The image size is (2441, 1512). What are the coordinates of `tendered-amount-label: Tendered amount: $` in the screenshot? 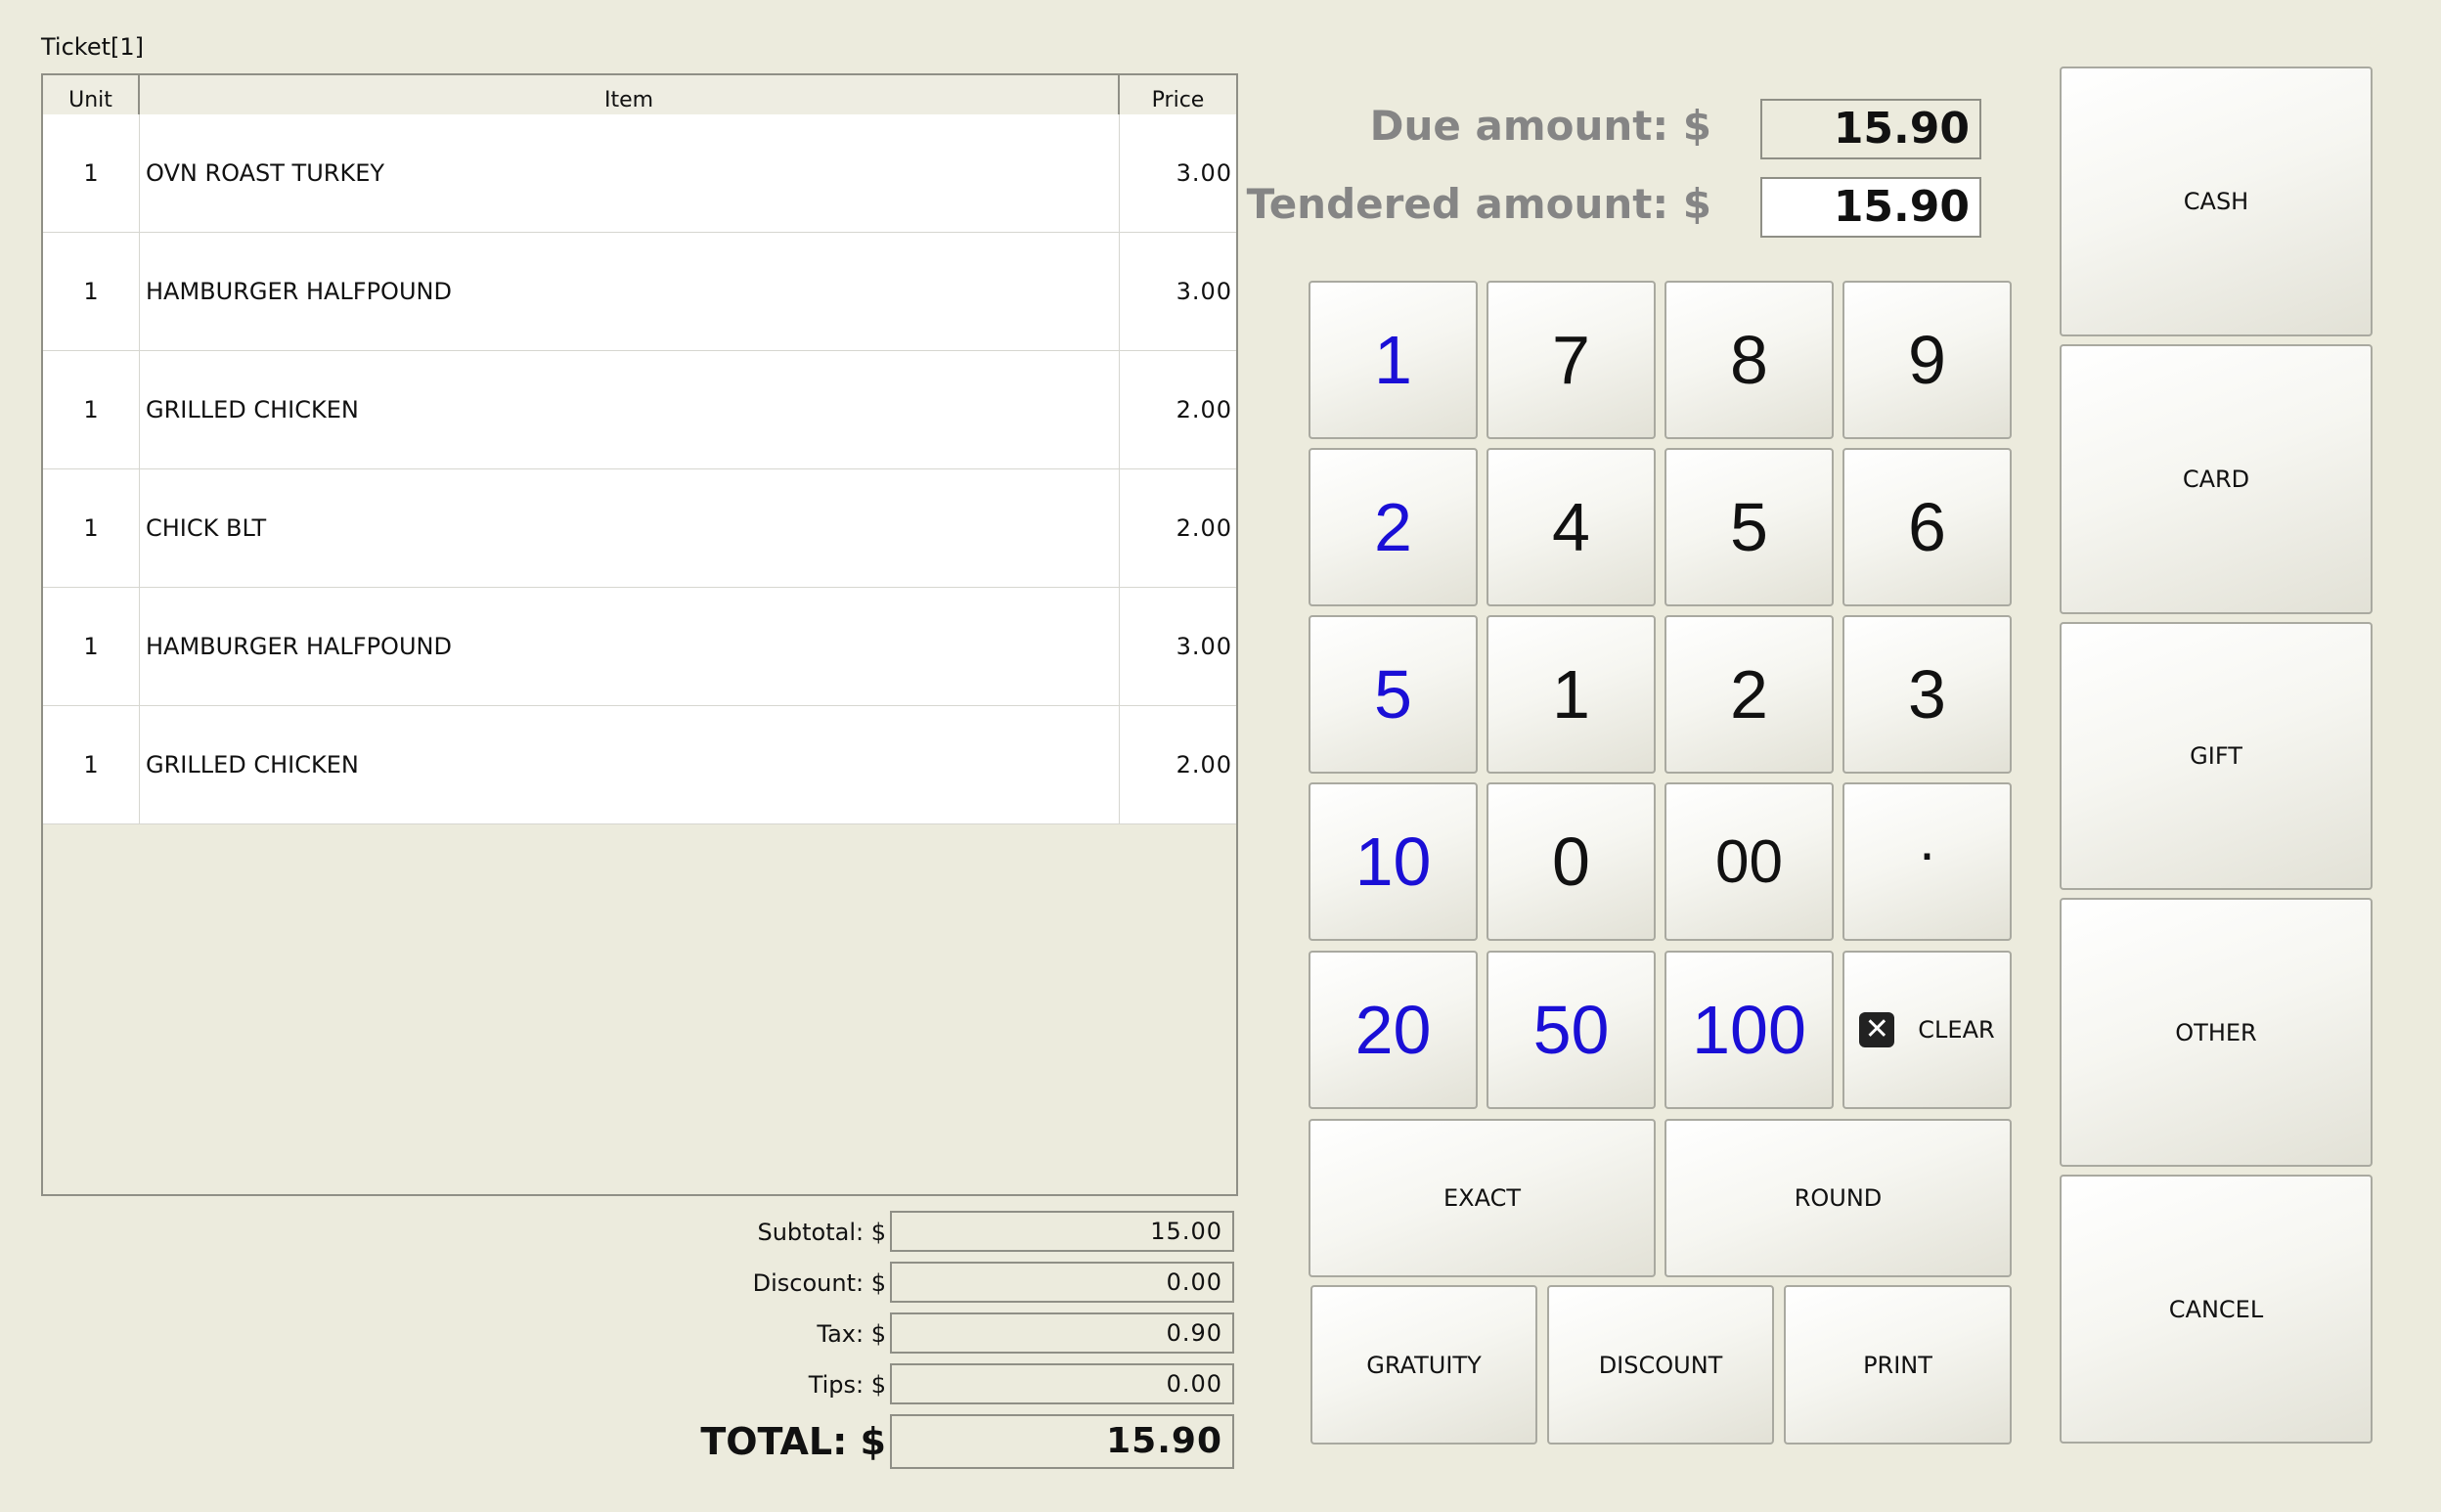 It's located at (1478, 204).